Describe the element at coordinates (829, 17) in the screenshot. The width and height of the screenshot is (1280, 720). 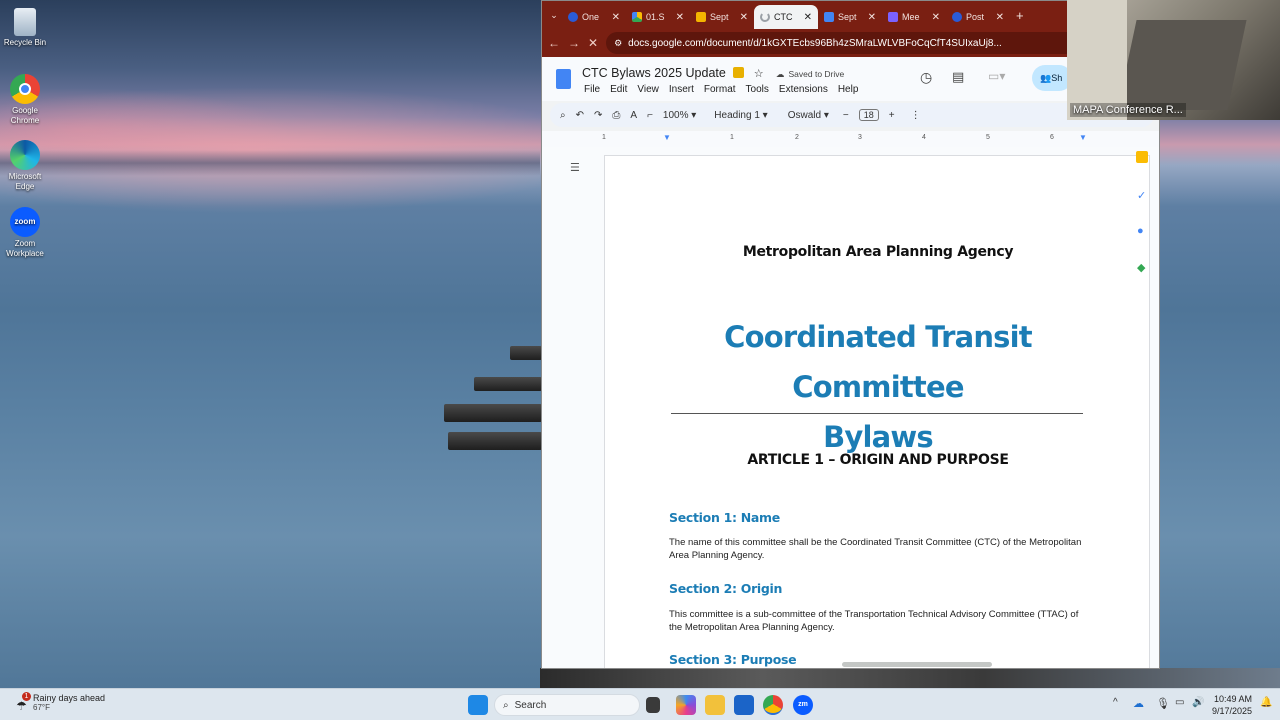
I see `docs-icon` at that location.